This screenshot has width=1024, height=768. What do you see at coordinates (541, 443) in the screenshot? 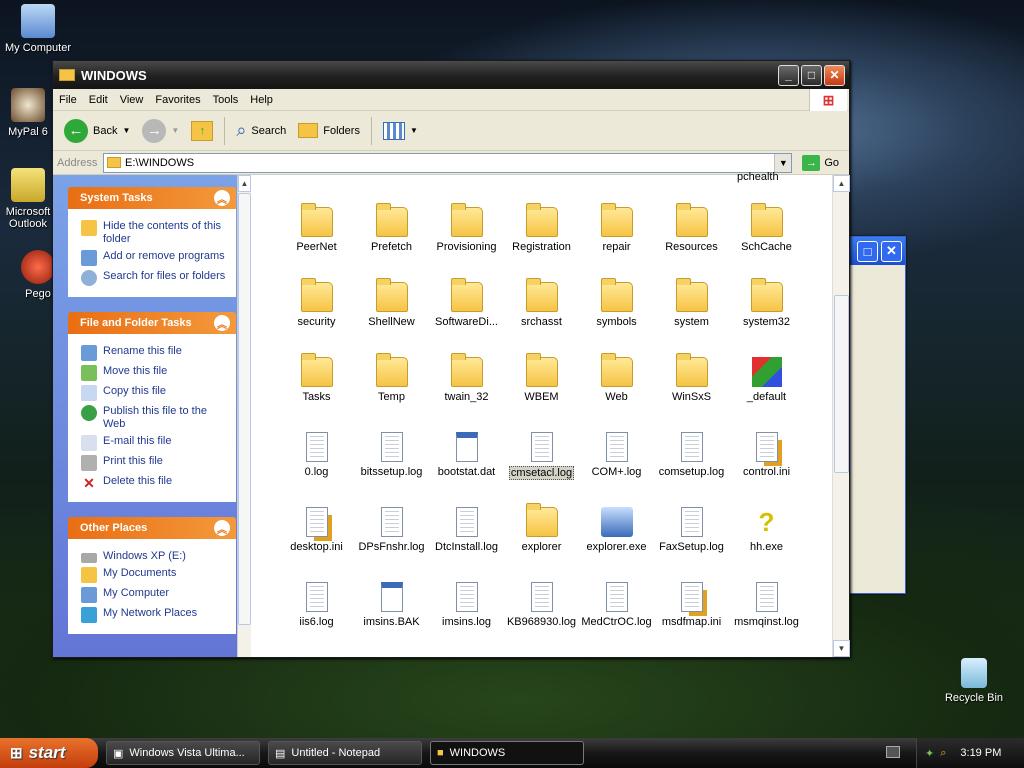
I see `file-item: cmsetacl.log` at bounding box center [541, 443].